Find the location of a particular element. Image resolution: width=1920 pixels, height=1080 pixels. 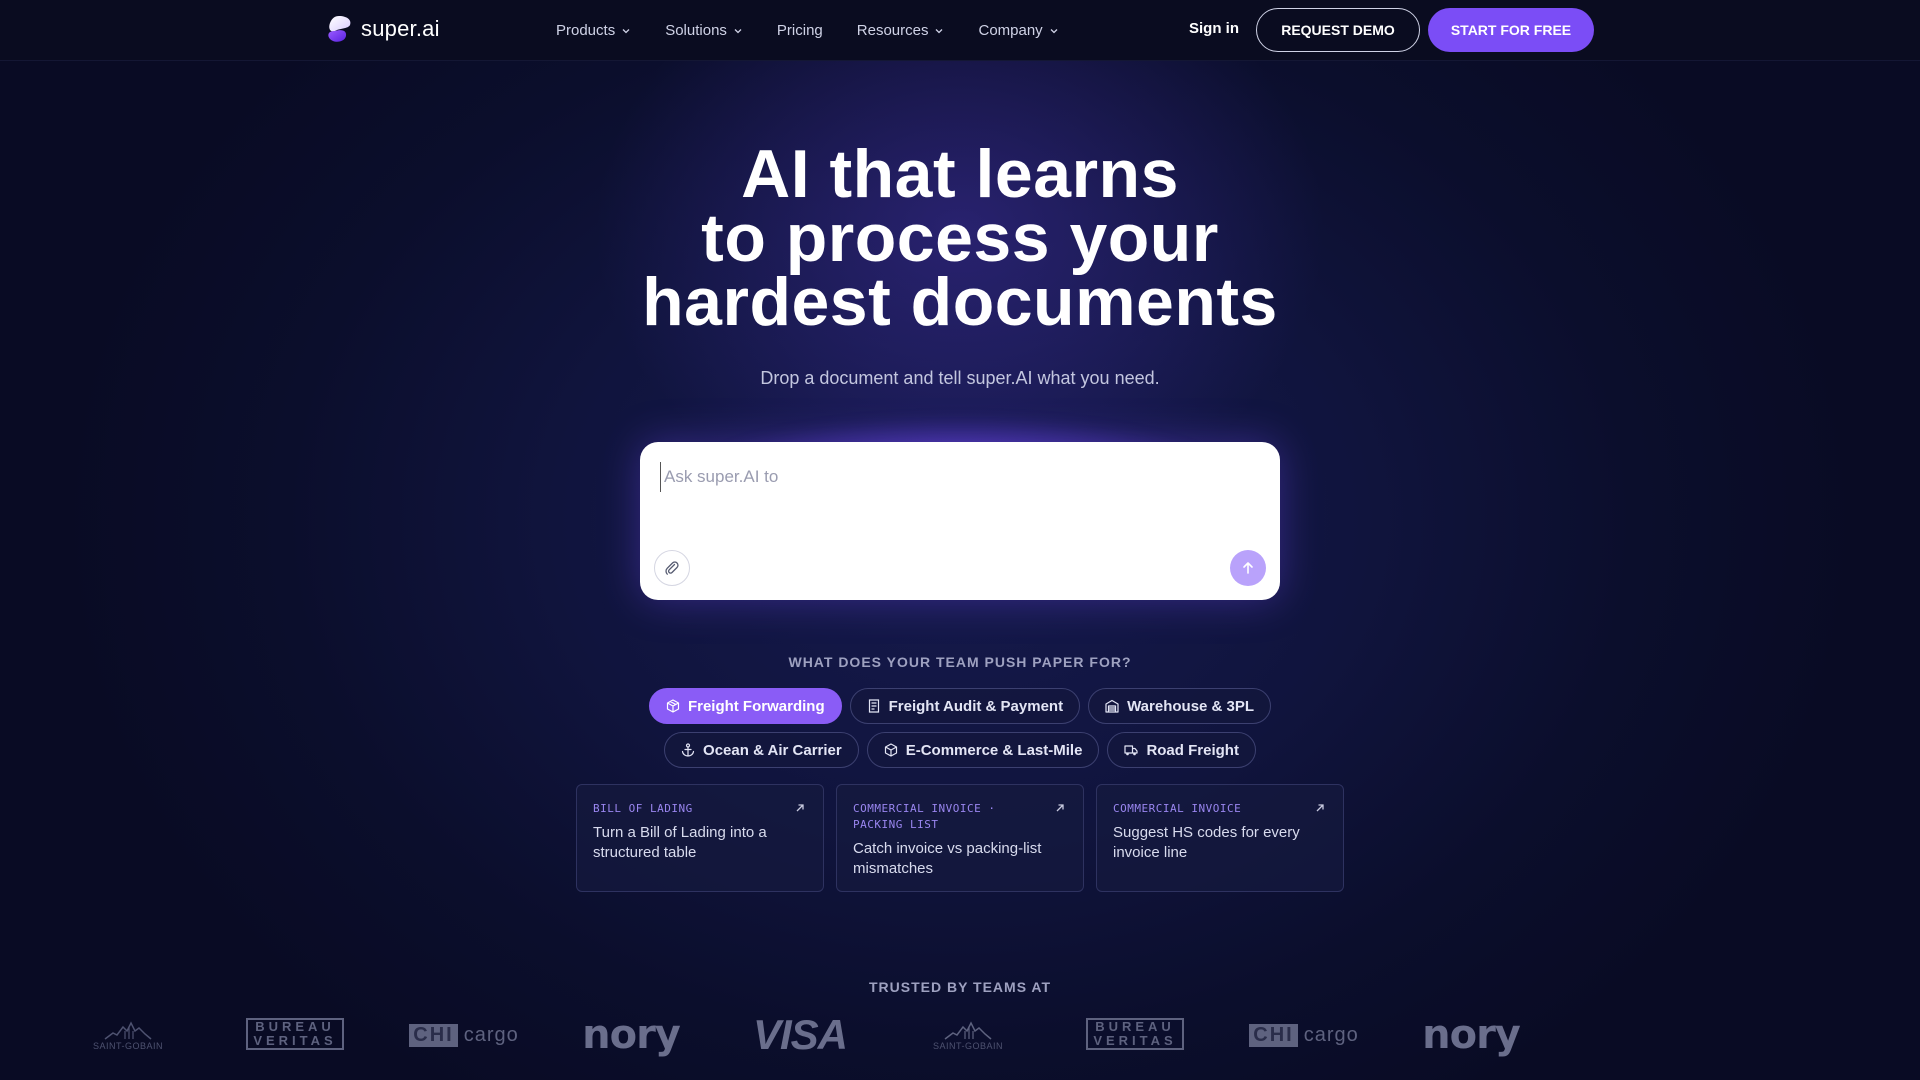

chip-warehouse: Warehouse & 3PL is located at coordinates (1180, 706).